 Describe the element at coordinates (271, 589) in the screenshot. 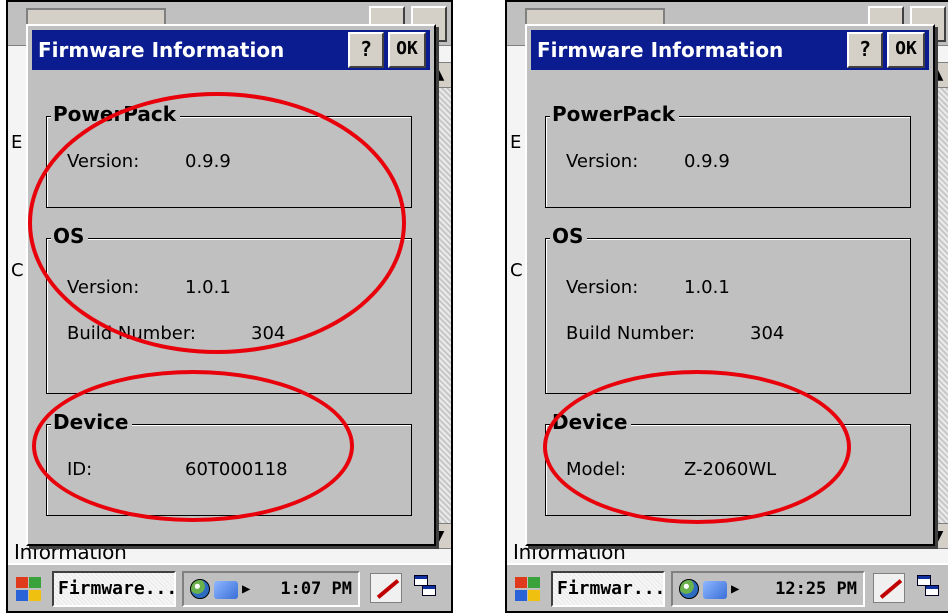

I see `system-tray: ▶ 1:07 PM` at that location.